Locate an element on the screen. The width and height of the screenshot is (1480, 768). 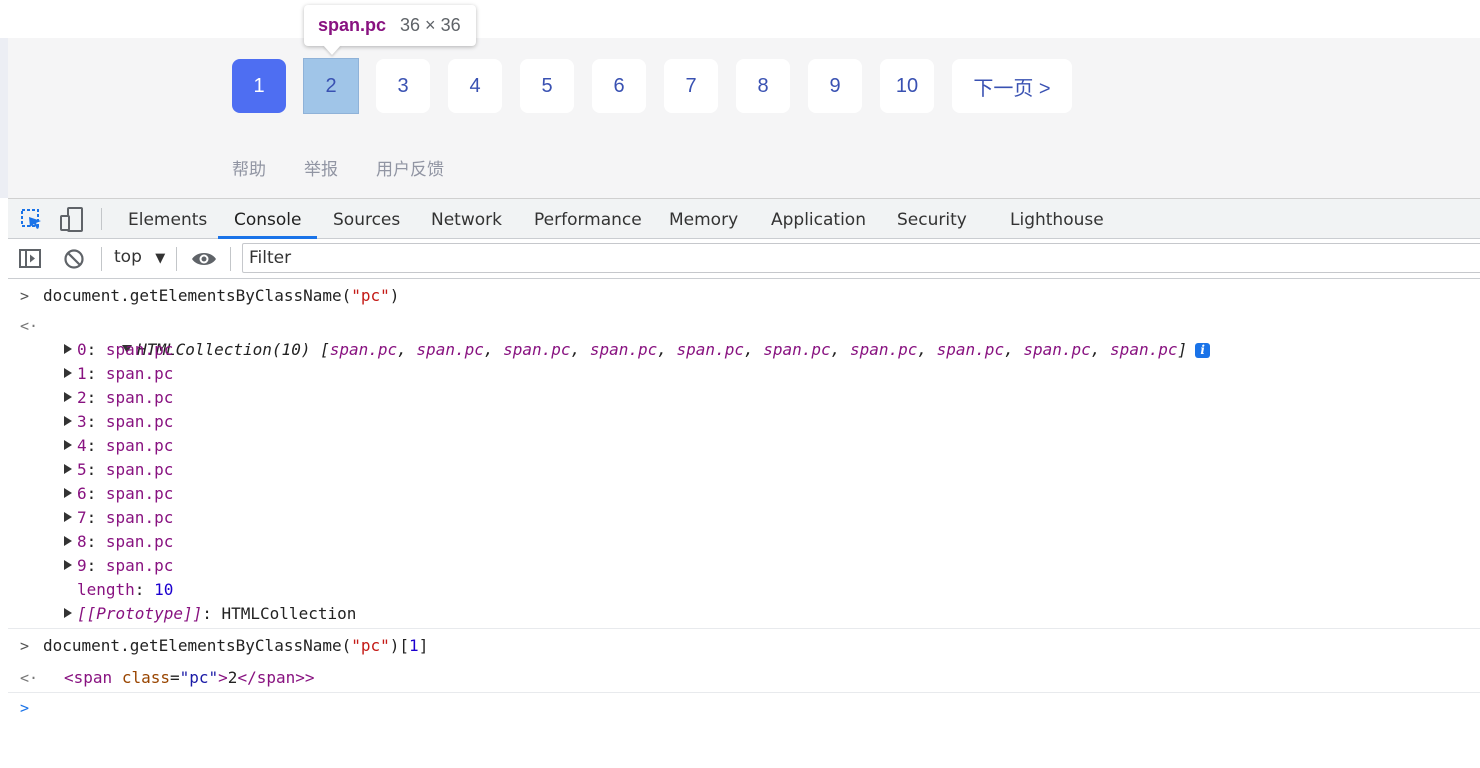
tab-application: Application is located at coordinates (818, 219).